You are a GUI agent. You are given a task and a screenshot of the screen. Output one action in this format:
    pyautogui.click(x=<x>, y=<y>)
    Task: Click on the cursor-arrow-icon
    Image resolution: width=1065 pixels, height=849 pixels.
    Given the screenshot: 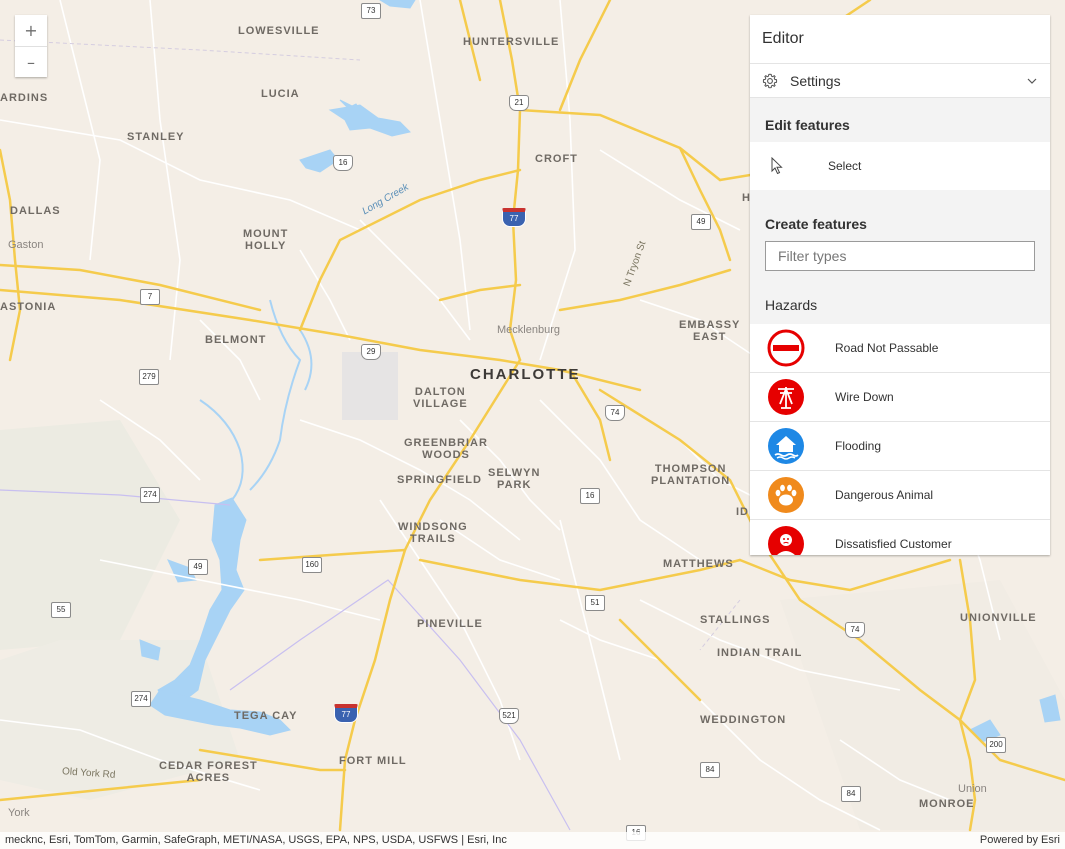 What is the action you would take?
    pyautogui.click(x=777, y=166)
    